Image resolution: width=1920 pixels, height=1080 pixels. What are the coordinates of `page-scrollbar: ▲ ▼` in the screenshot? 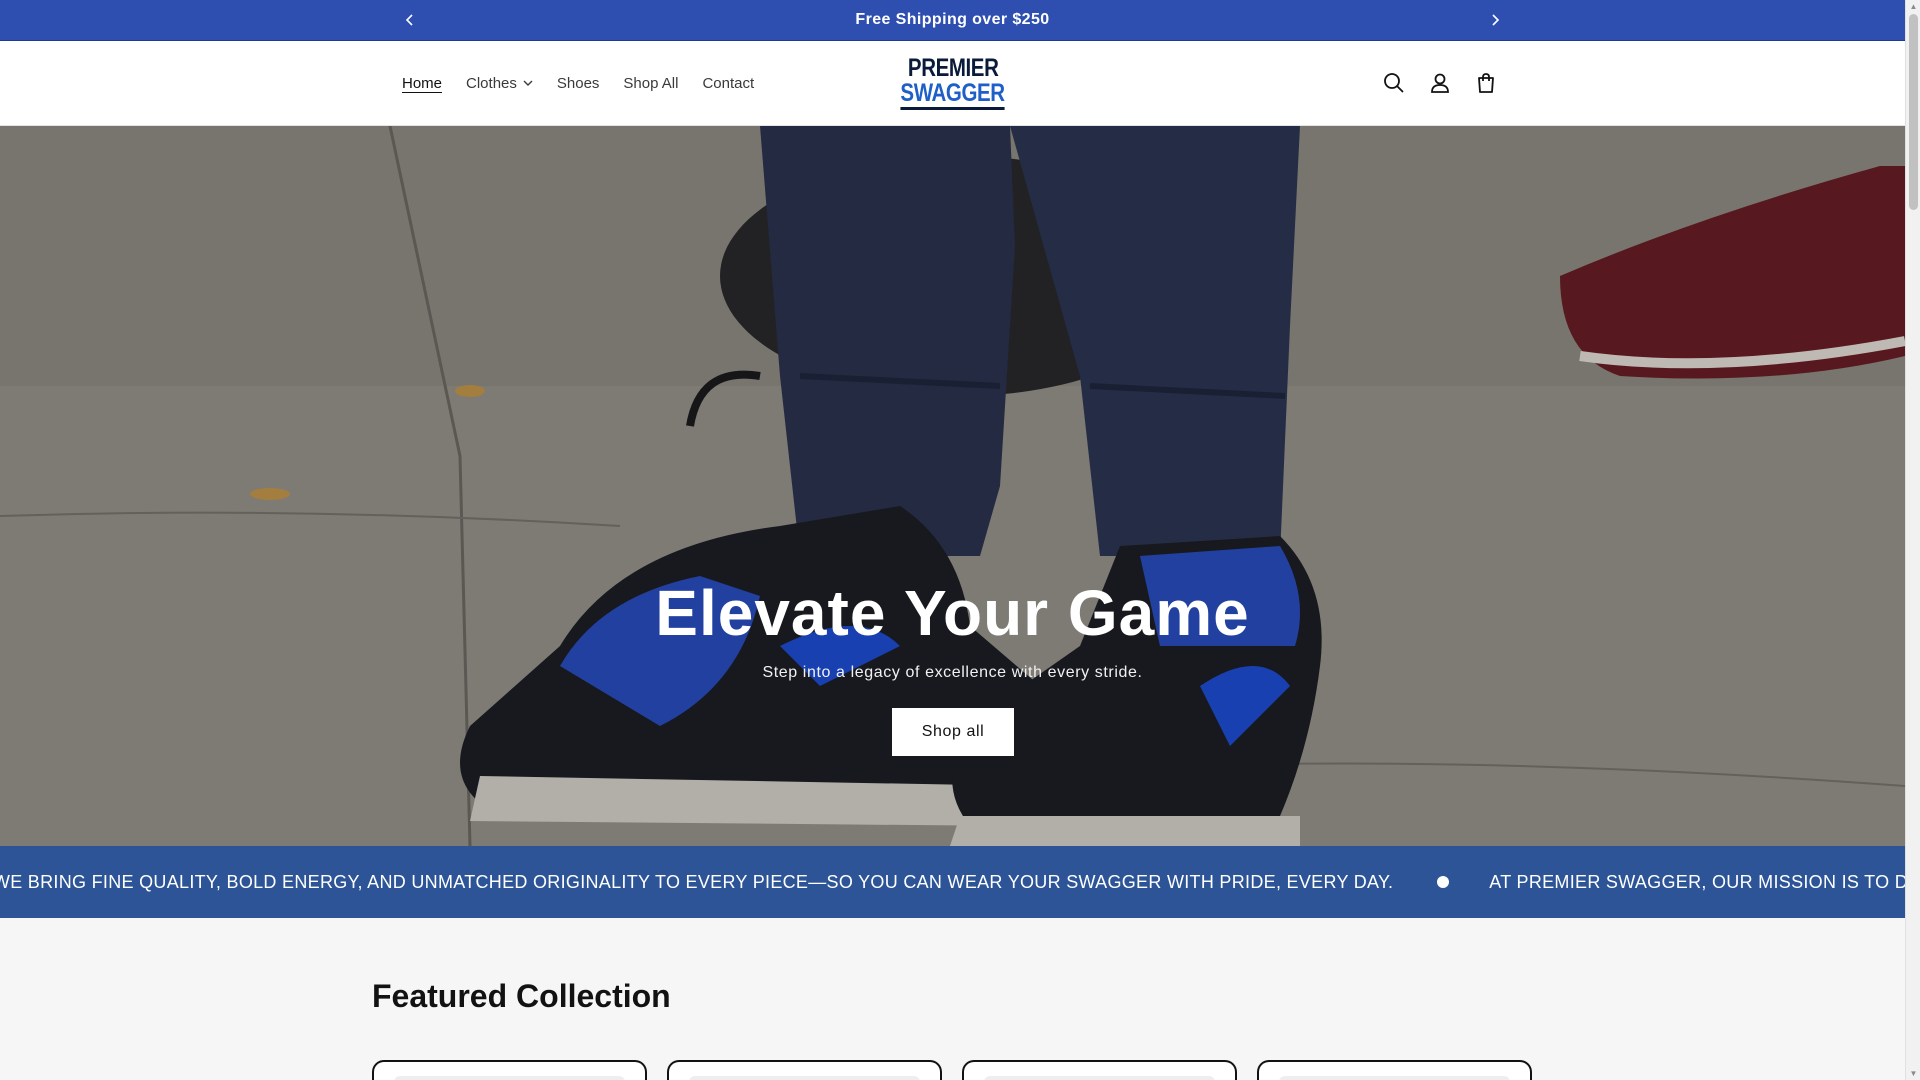 It's located at (1912, 540).